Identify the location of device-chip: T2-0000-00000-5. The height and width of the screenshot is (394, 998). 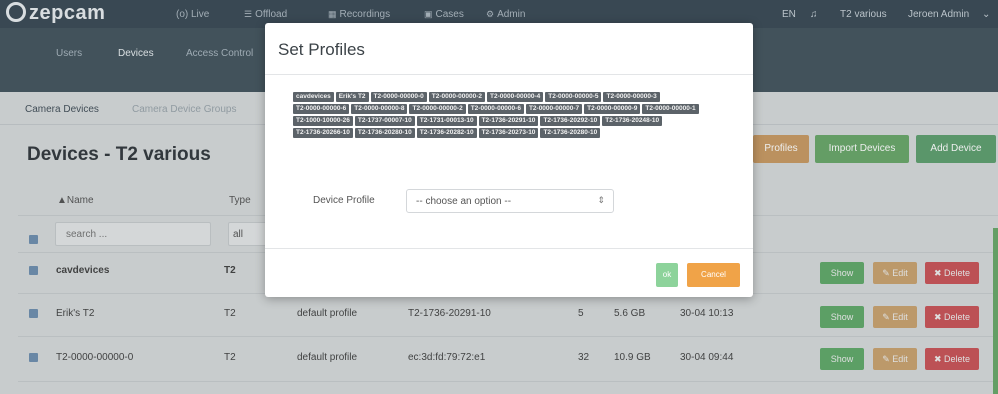
(573, 97).